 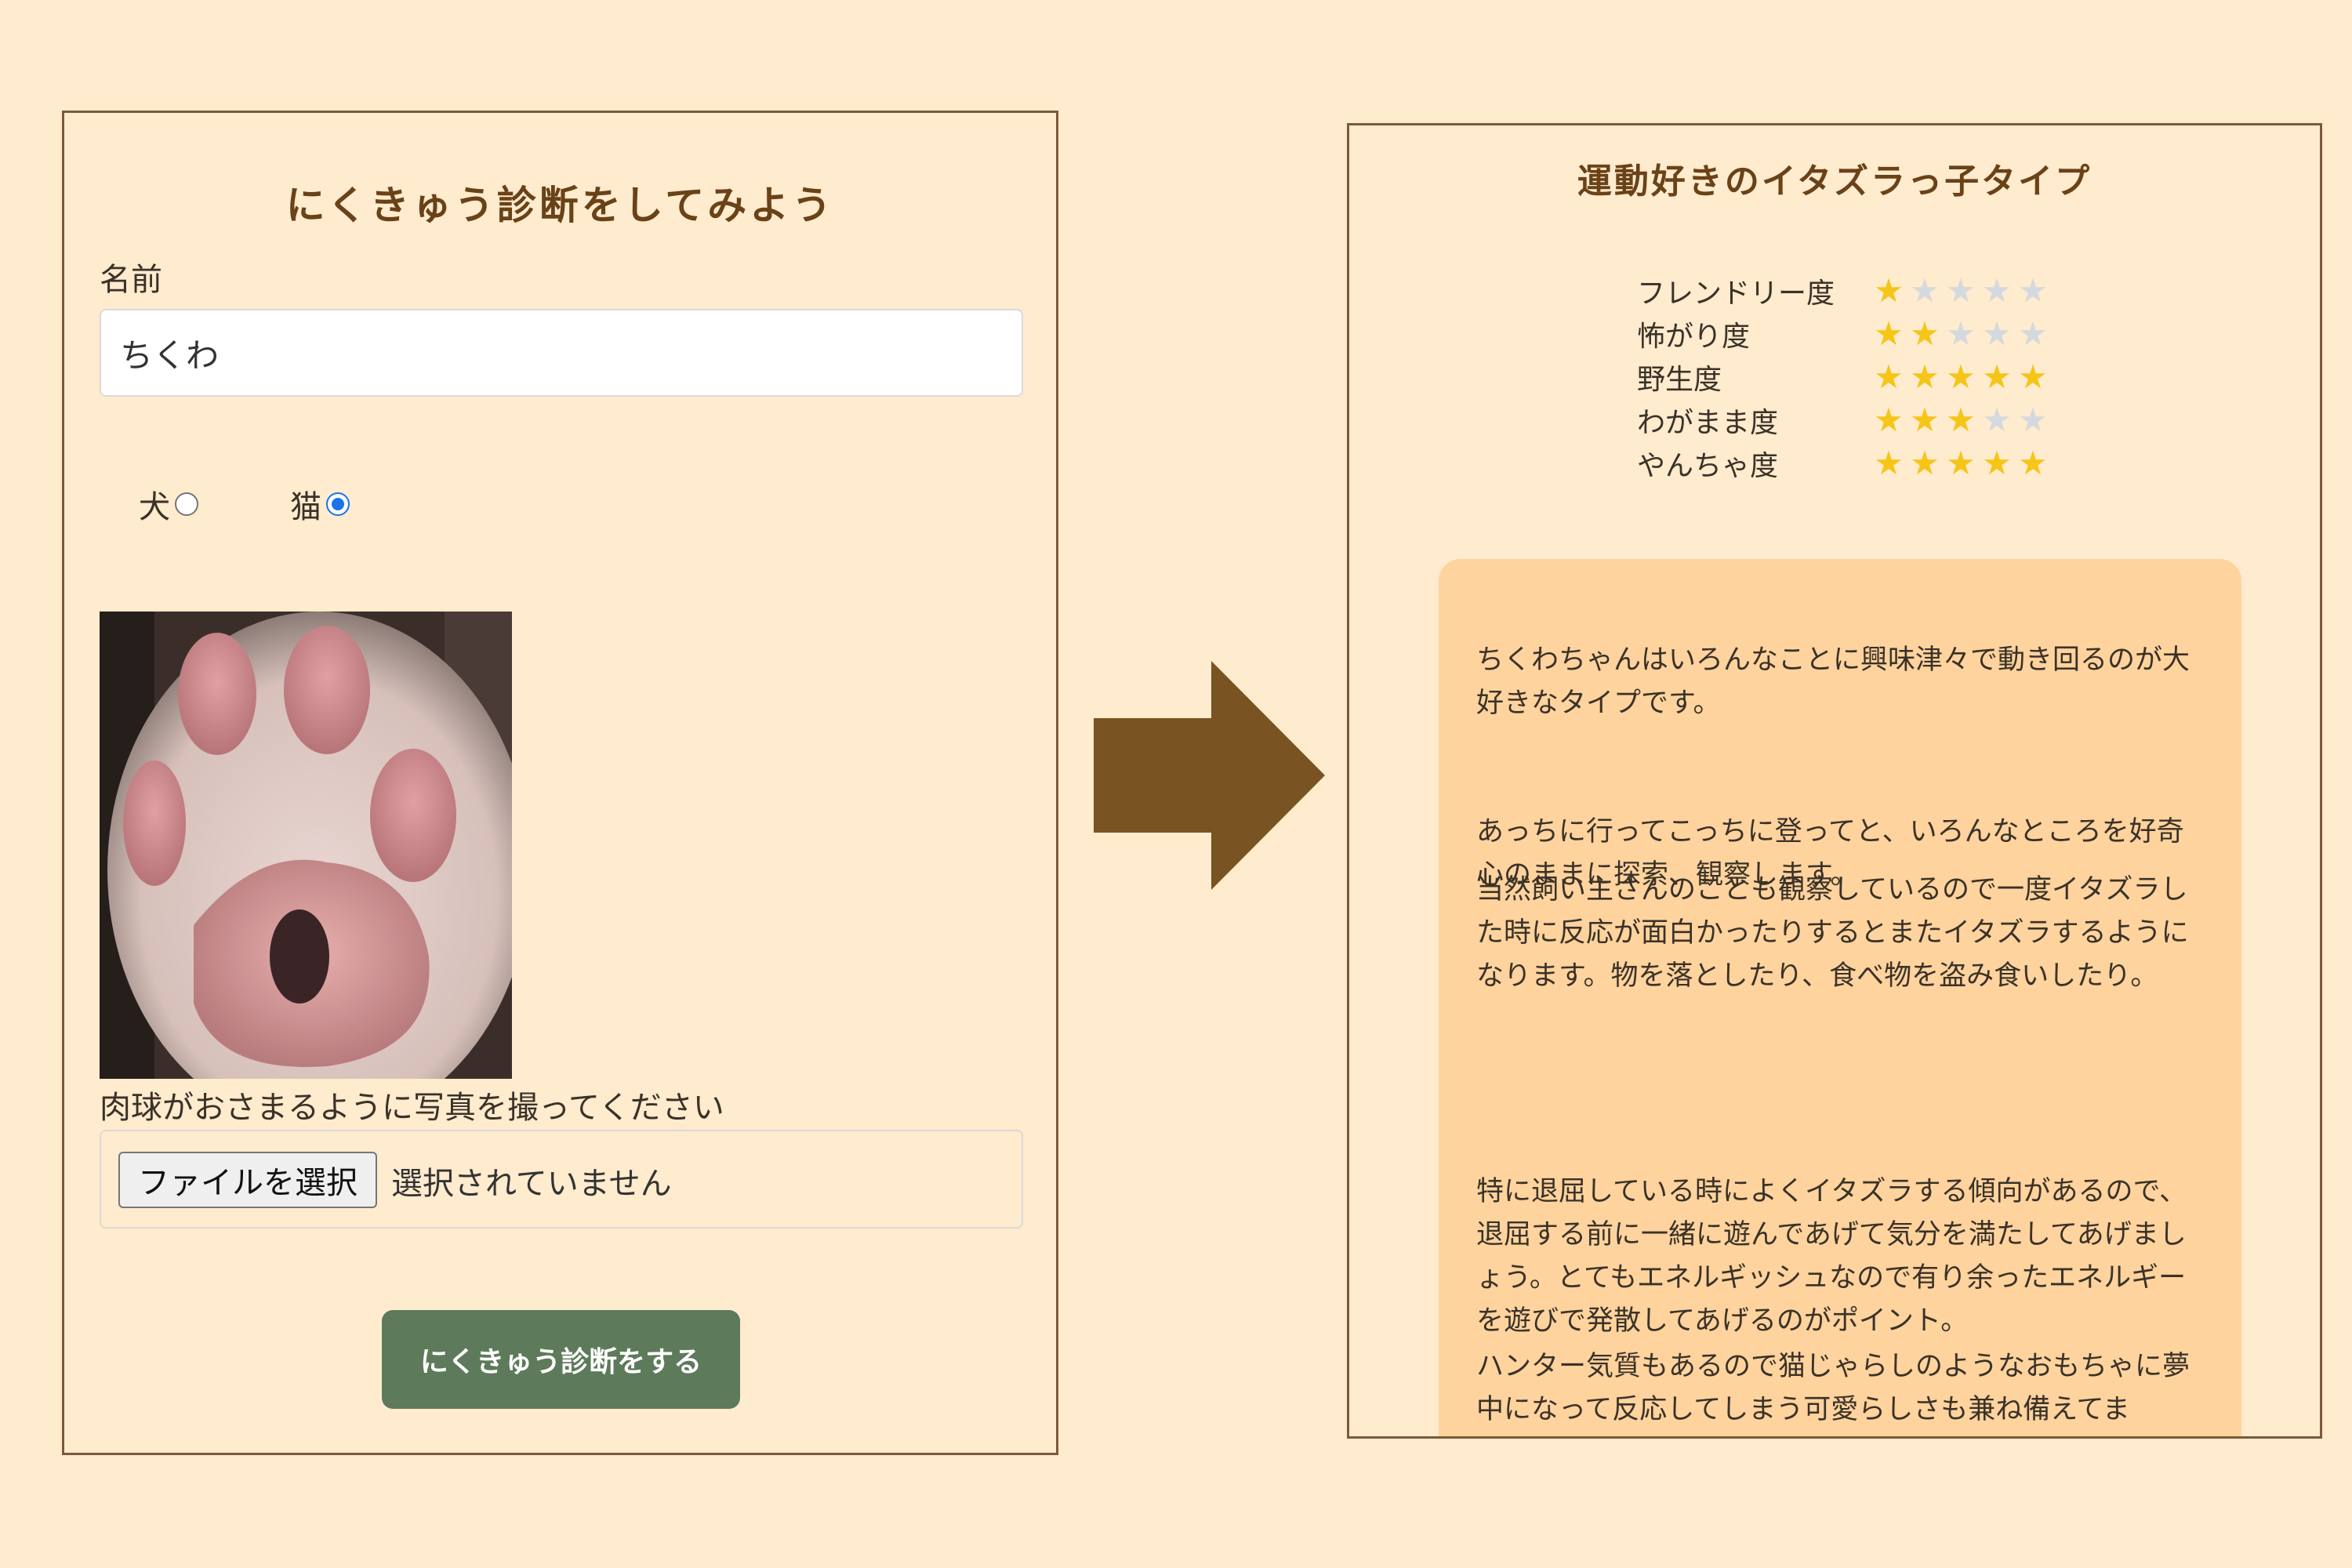 I want to click on radio-cat: 猫, so click(x=320, y=504).